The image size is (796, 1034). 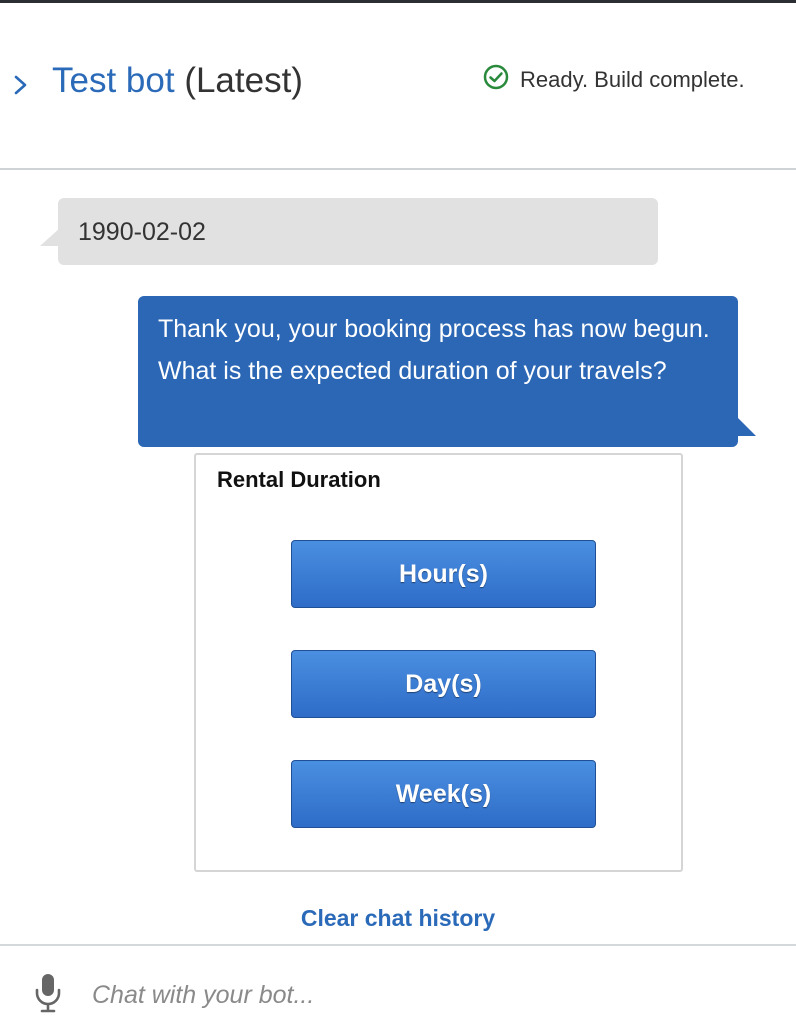 What do you see at coordinates (443, 684) in the screenshot?
I see `days-button: Day(s)` at bounding box center [443, 684].